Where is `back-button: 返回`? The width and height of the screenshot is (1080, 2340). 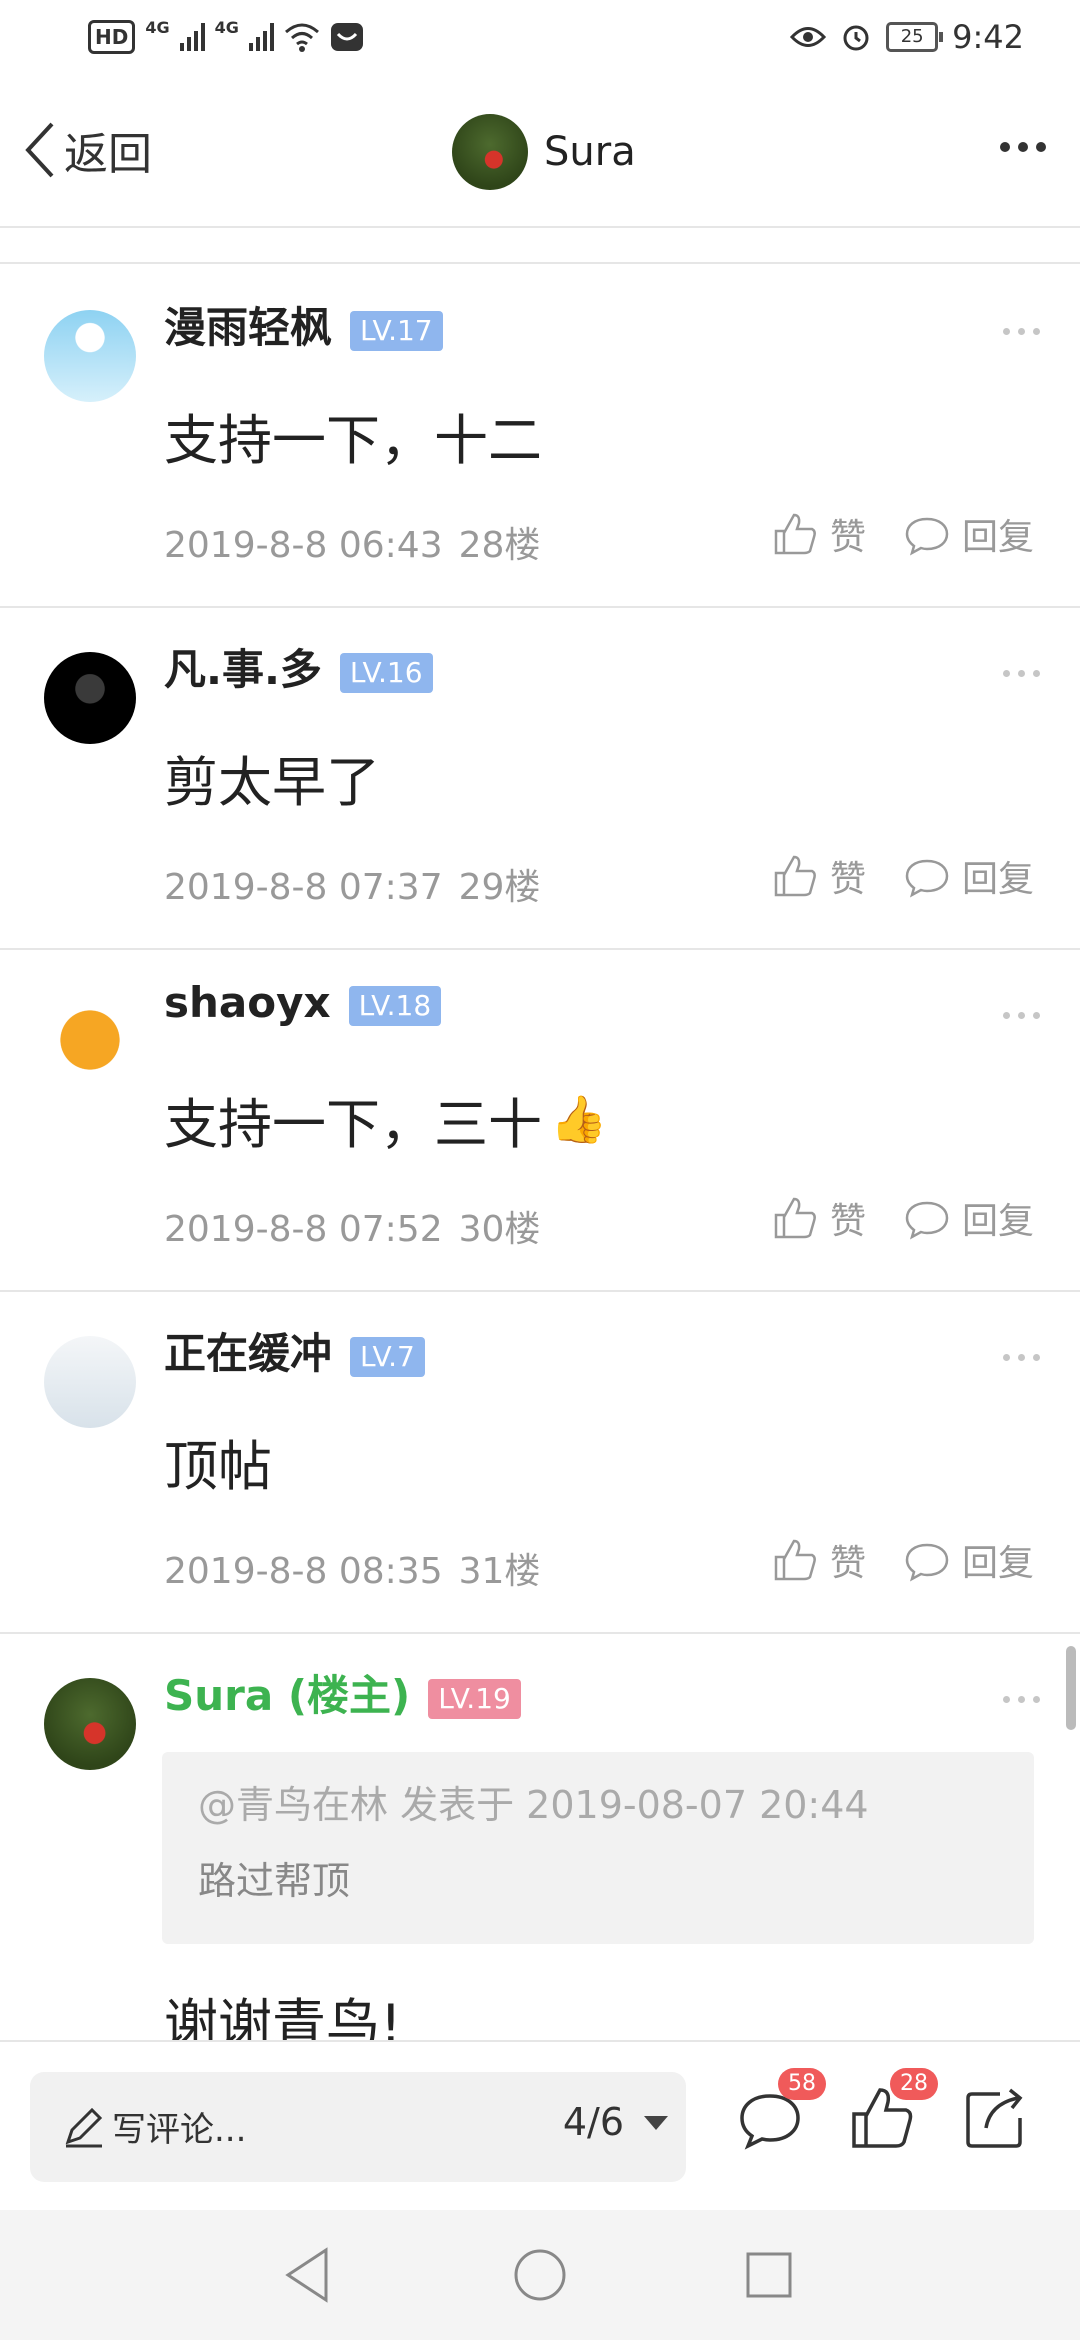 back-button: 返回 is located at coordinates (87, 150).